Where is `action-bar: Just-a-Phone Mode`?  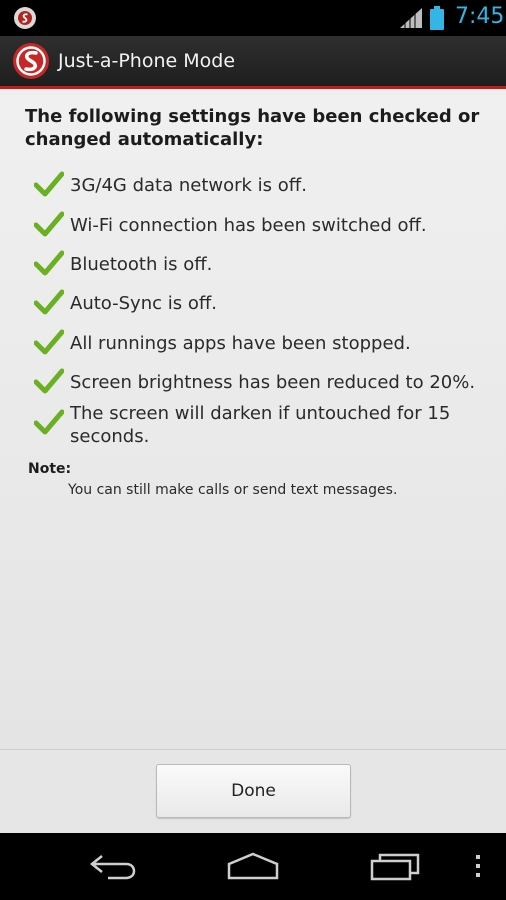 action-bar: Just-a-Phone Mode is located at coordinates (253, 62).